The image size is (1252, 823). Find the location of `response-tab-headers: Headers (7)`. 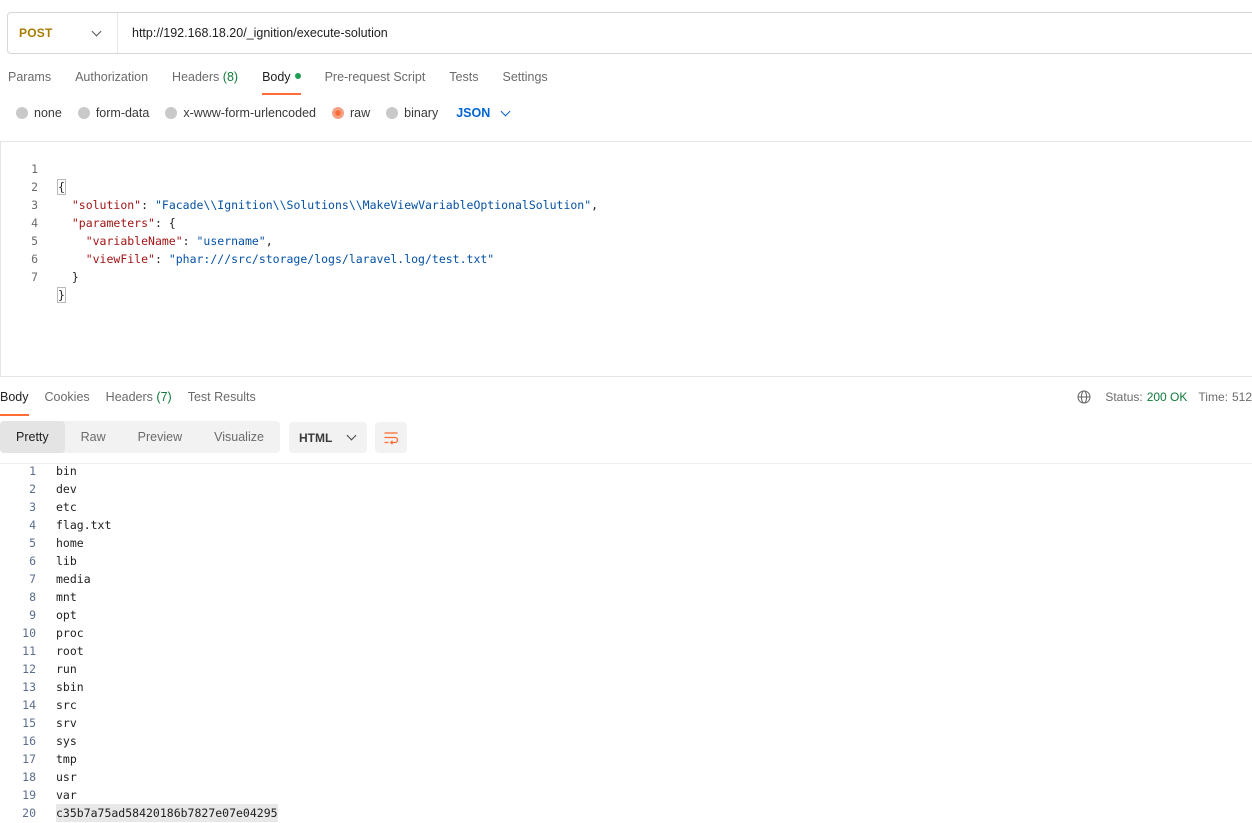

response-tab-headers: Headers (7) is located at coordinates (139, 402).